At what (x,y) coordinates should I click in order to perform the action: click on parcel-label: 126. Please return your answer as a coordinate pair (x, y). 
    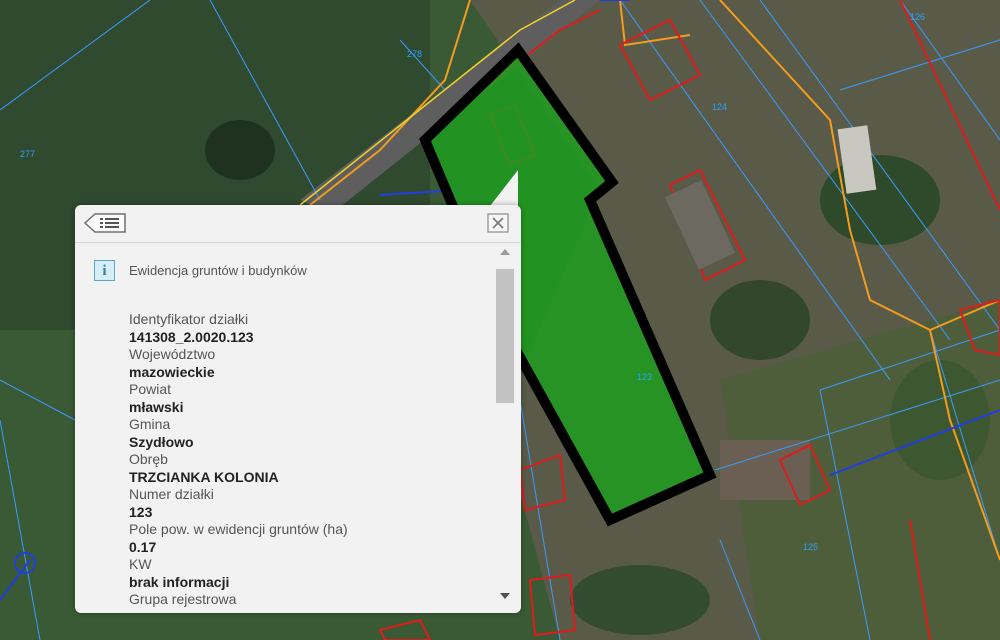
    Looking at the image, I should click on (917, 17).